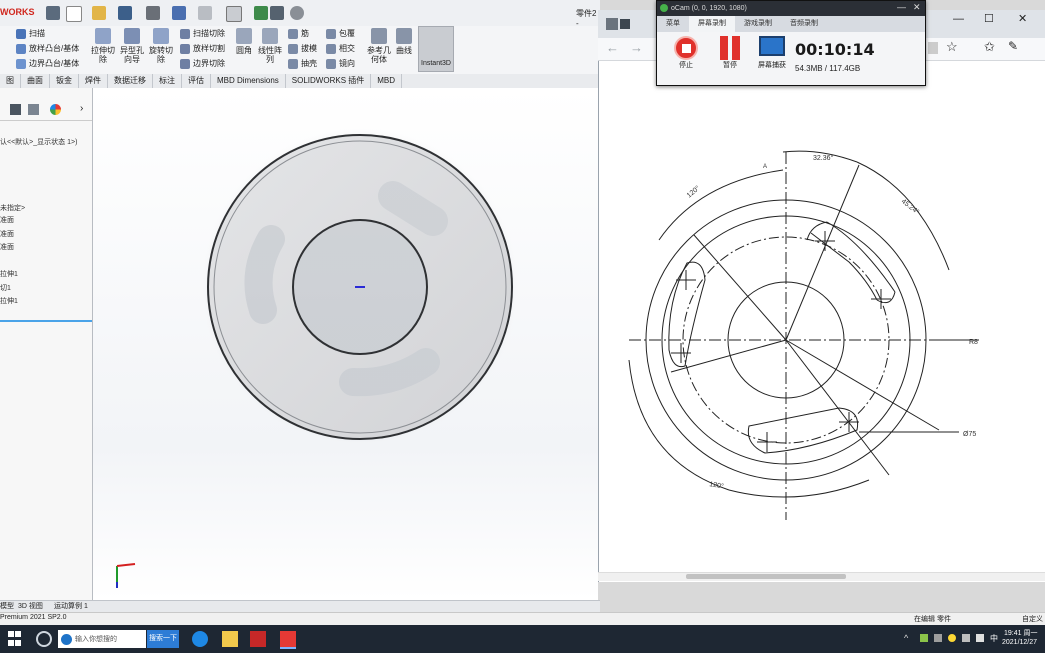 The height and width of the screenshot is (653, 1045). Describe the element at coordinates (15, 109) in the screenshot. I see `property-manager-icon` at that location.